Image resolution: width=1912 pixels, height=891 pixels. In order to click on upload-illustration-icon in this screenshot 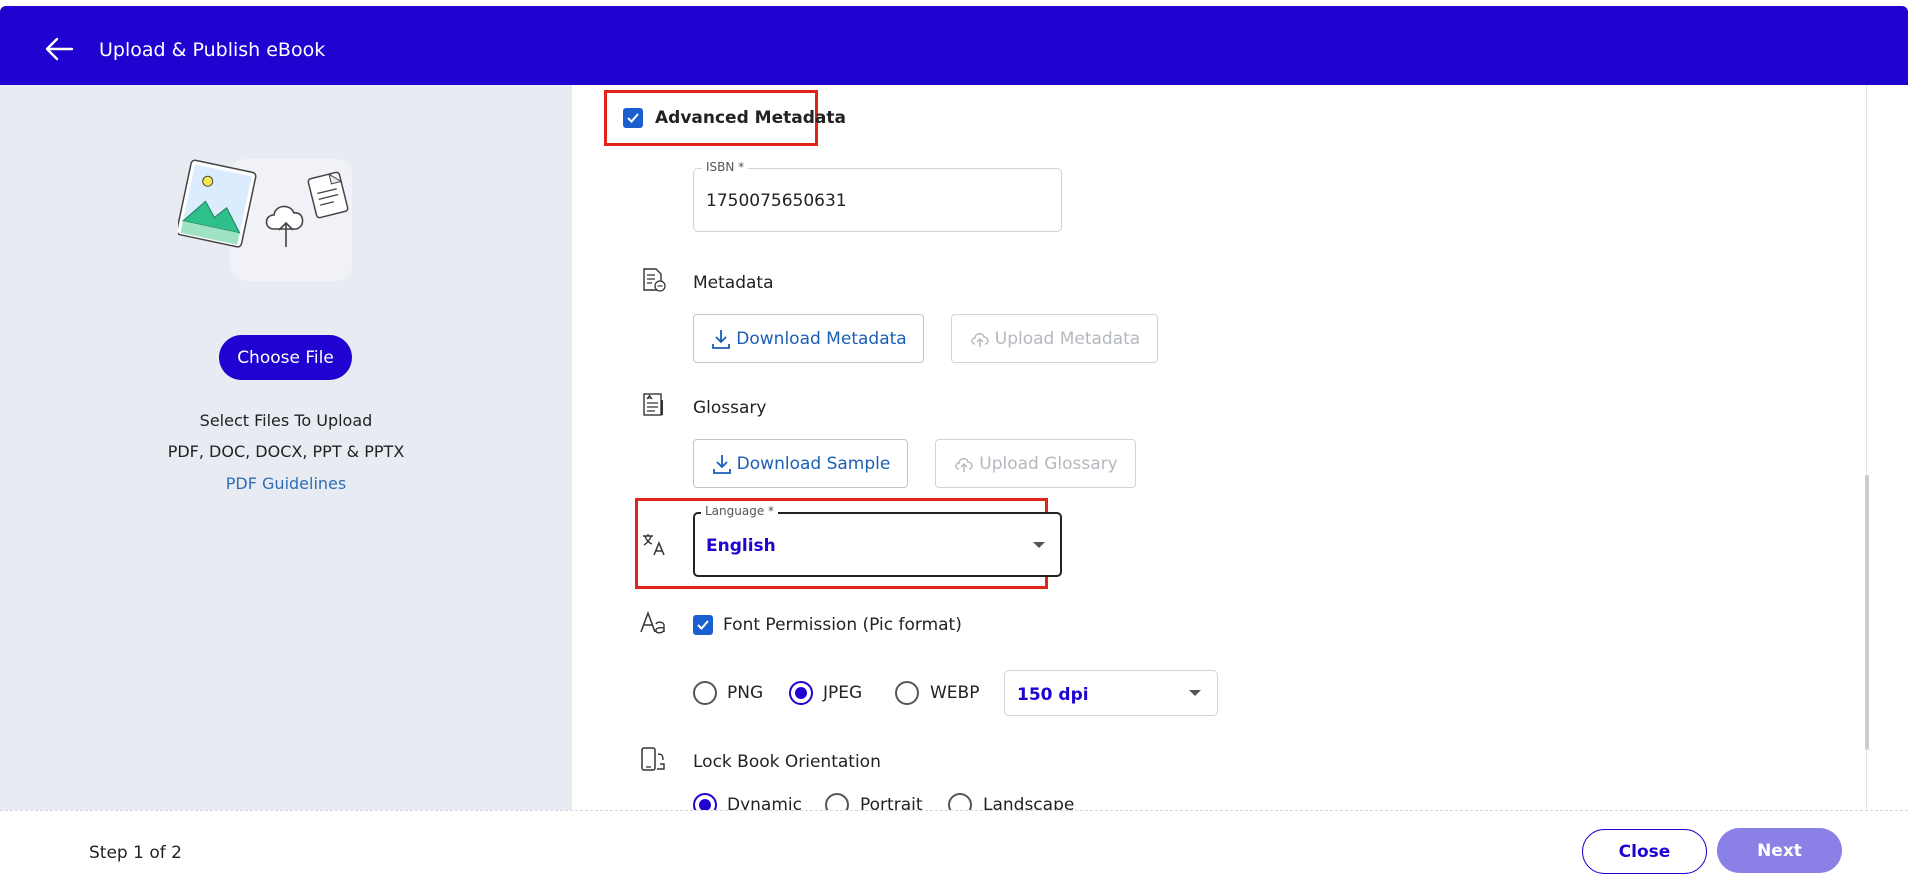, I will do `click(265, 220)`.